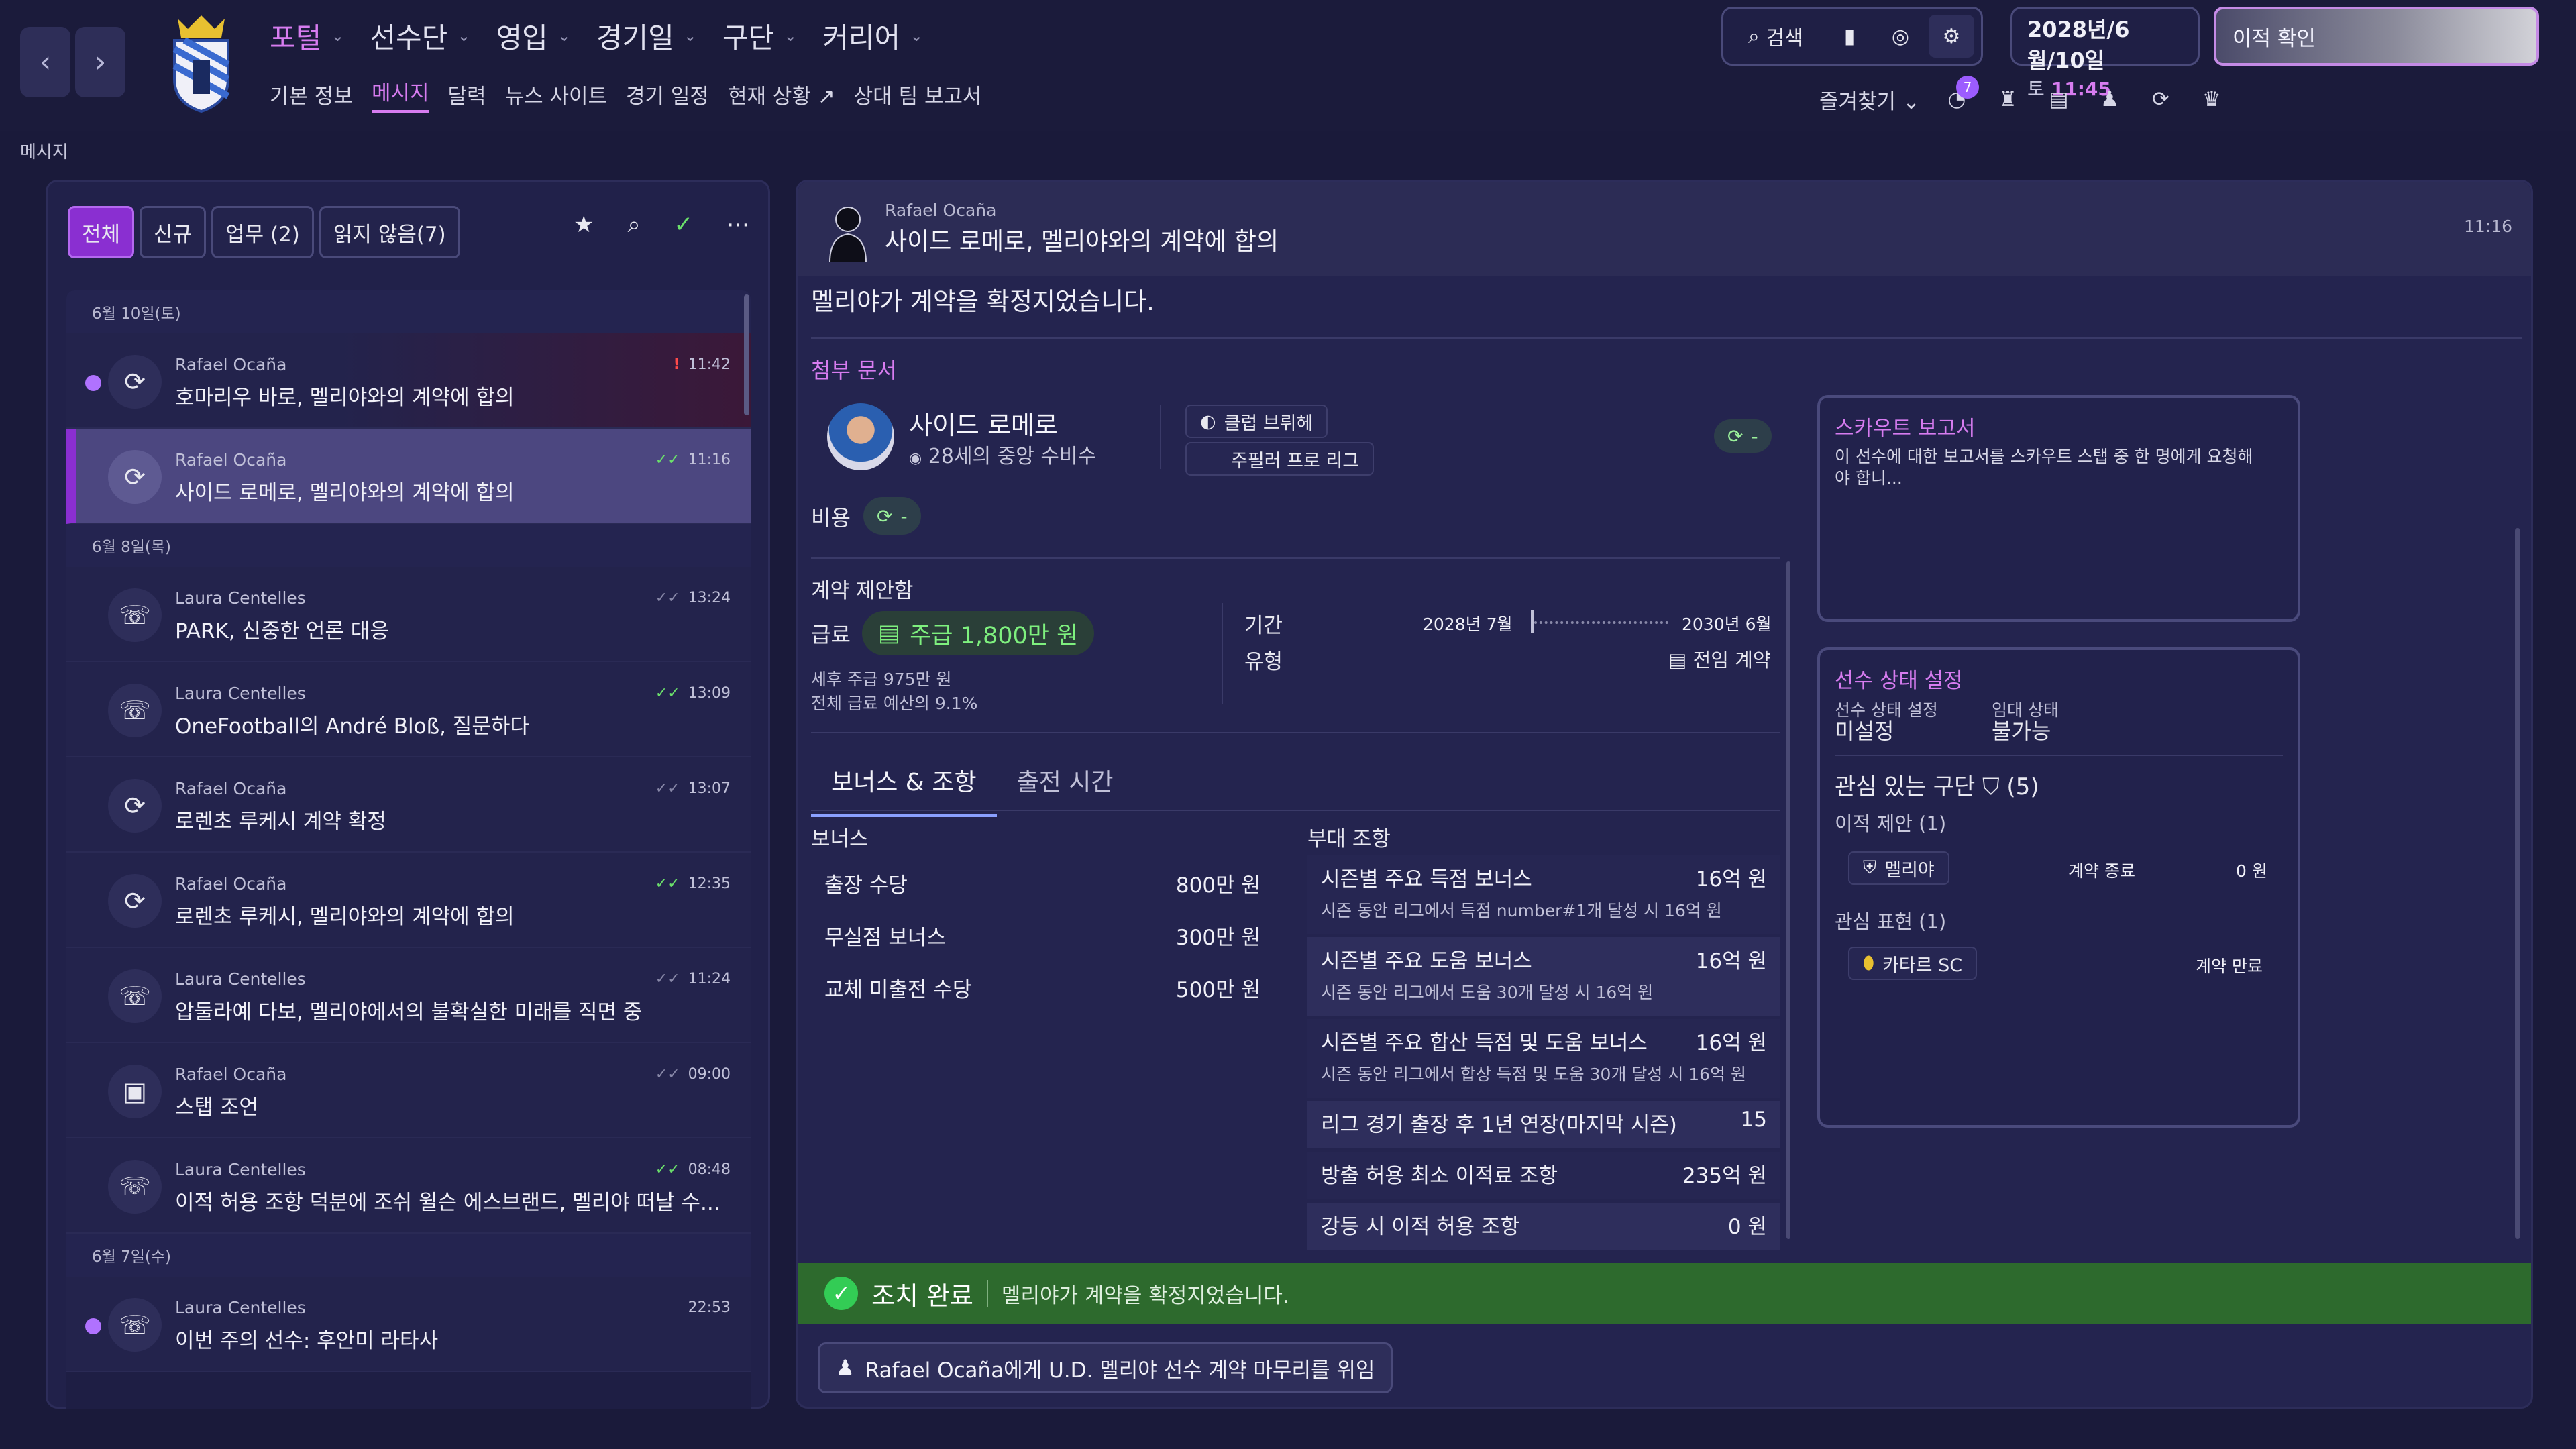 Image resolution: width=2576 pixels, height=1449 pixels. I want to click on trophy-icon: ♛, so click(2211, 99).